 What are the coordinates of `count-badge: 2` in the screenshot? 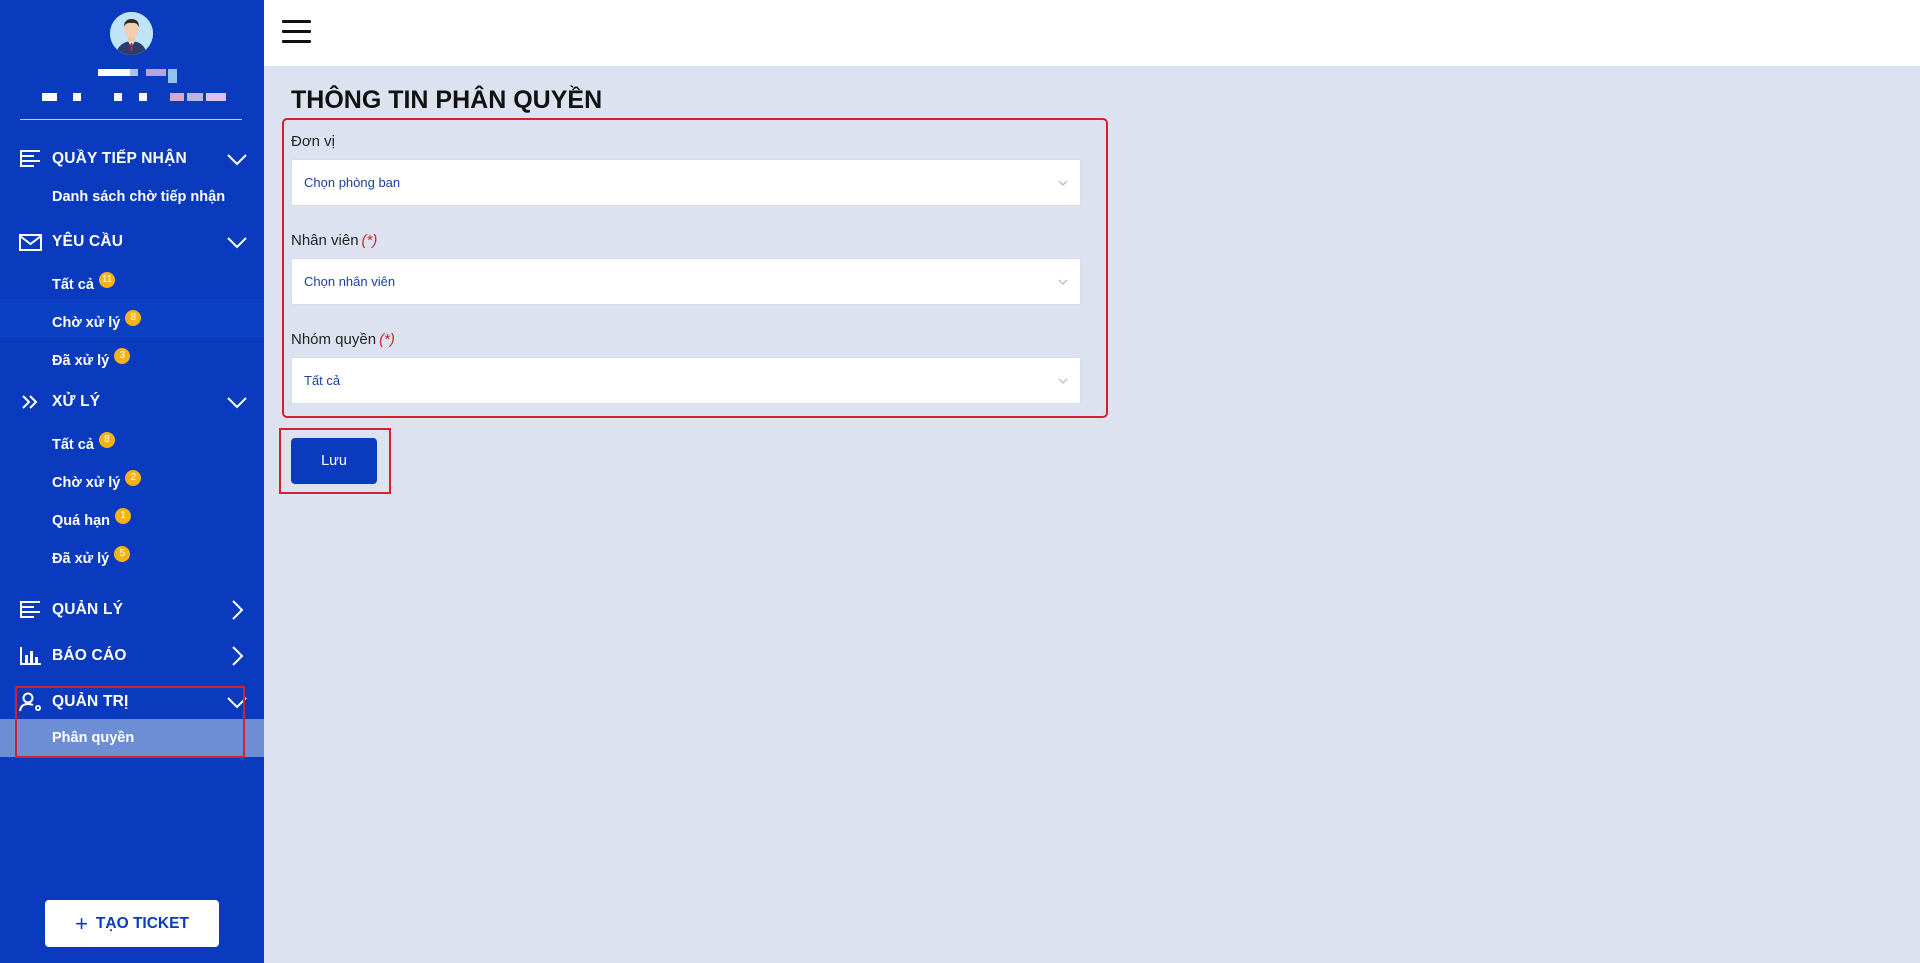 It's located at (133, 478).